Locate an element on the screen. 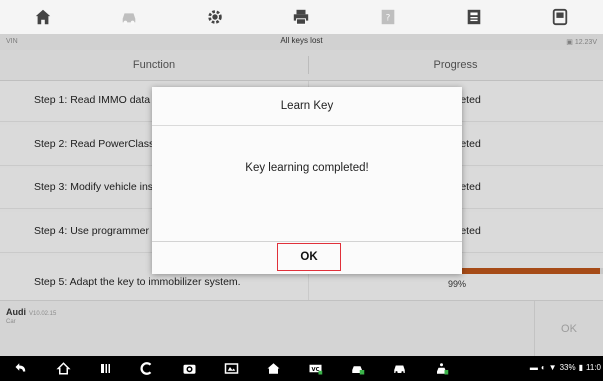  vehicle-swap-icon is located at coordinates (129, 19).